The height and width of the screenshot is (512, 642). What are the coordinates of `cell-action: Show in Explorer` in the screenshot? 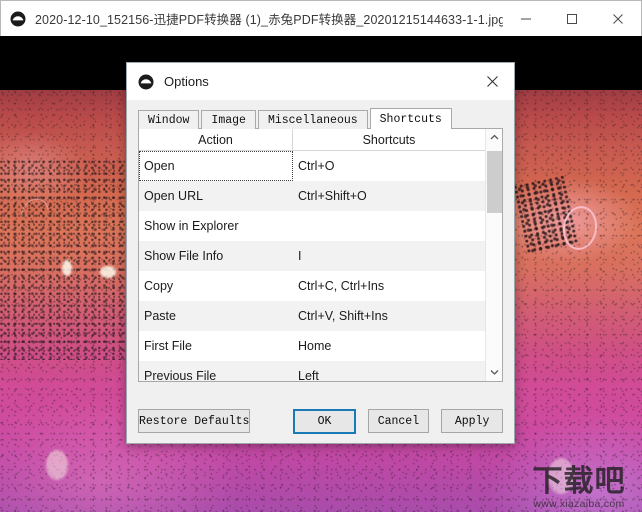 It's located at (191, 226).